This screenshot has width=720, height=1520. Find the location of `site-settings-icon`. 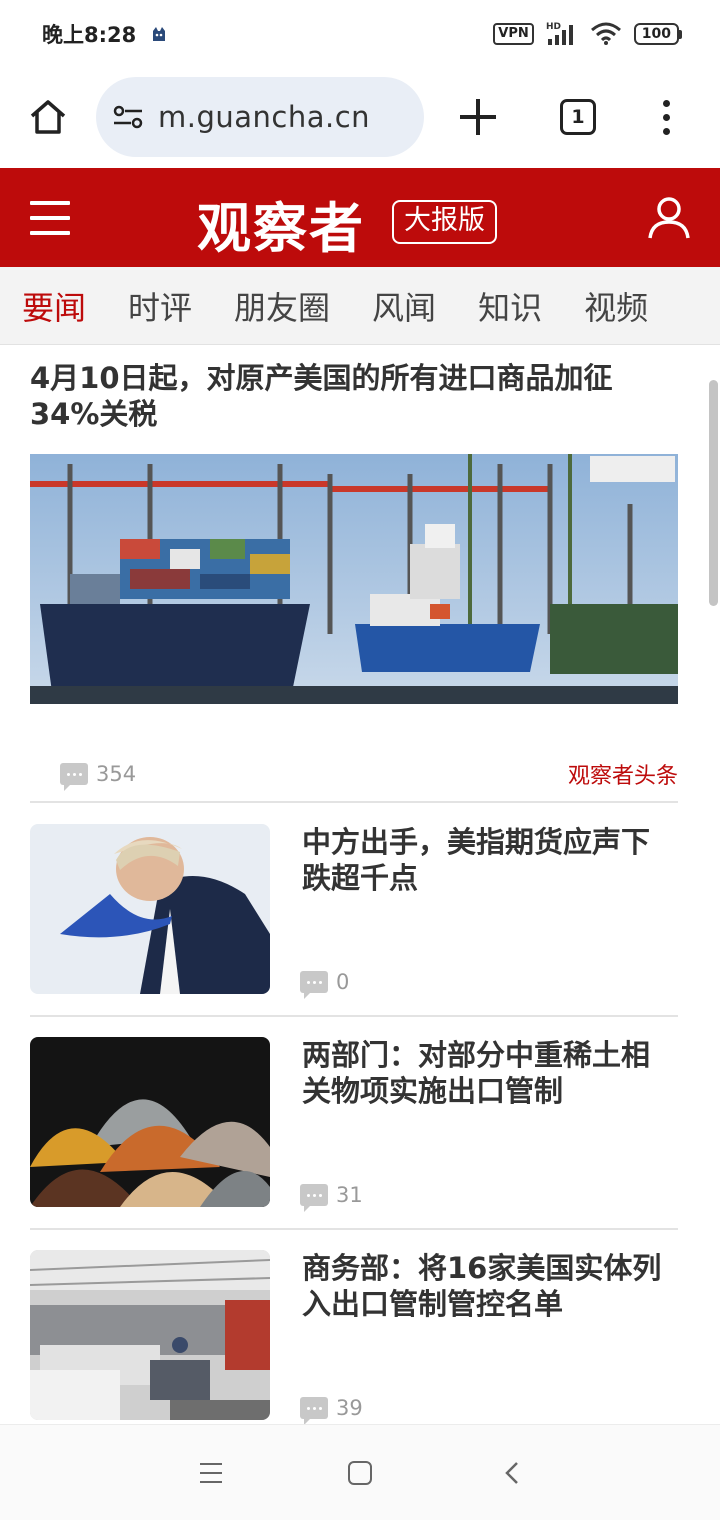

site-settings-icon is located at coordinates (128, 117).